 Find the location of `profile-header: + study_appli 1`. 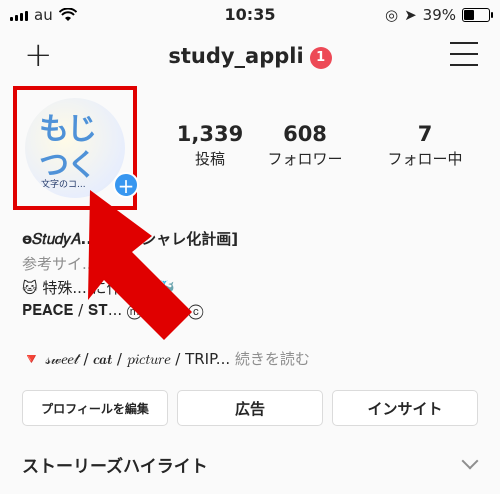

profile-header: + study_appli 1 is located at coordinates (250, 56).